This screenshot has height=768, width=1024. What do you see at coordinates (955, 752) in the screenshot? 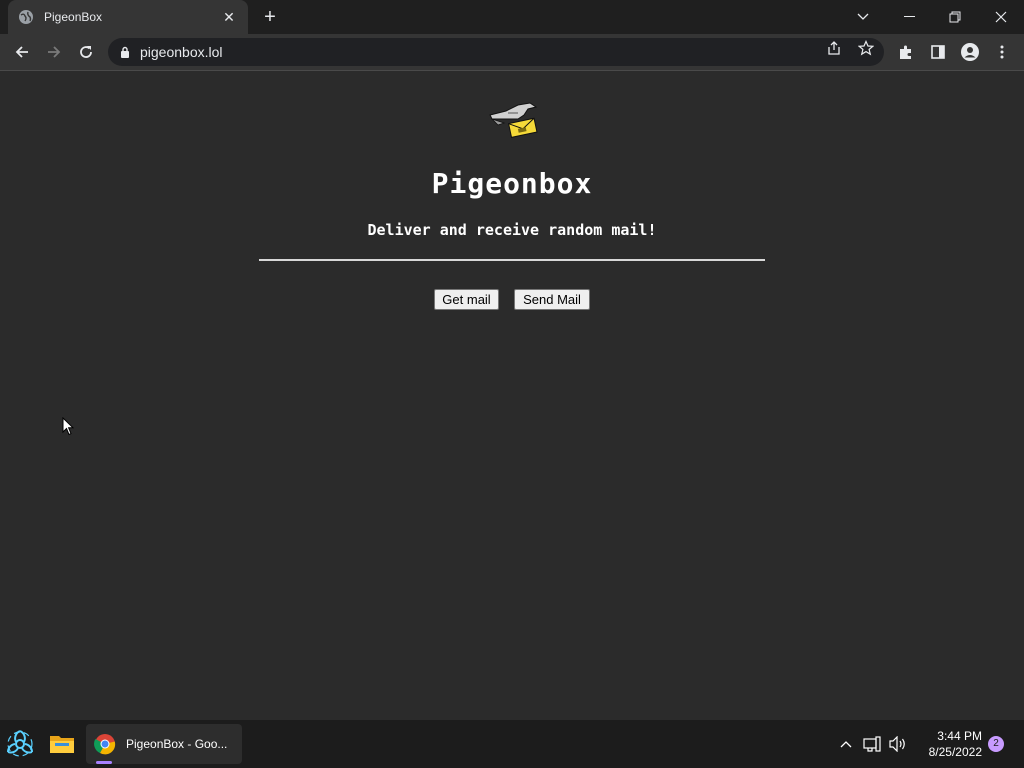
I see `clock-date: 8/25/2022` at bounding box center [955, 752].